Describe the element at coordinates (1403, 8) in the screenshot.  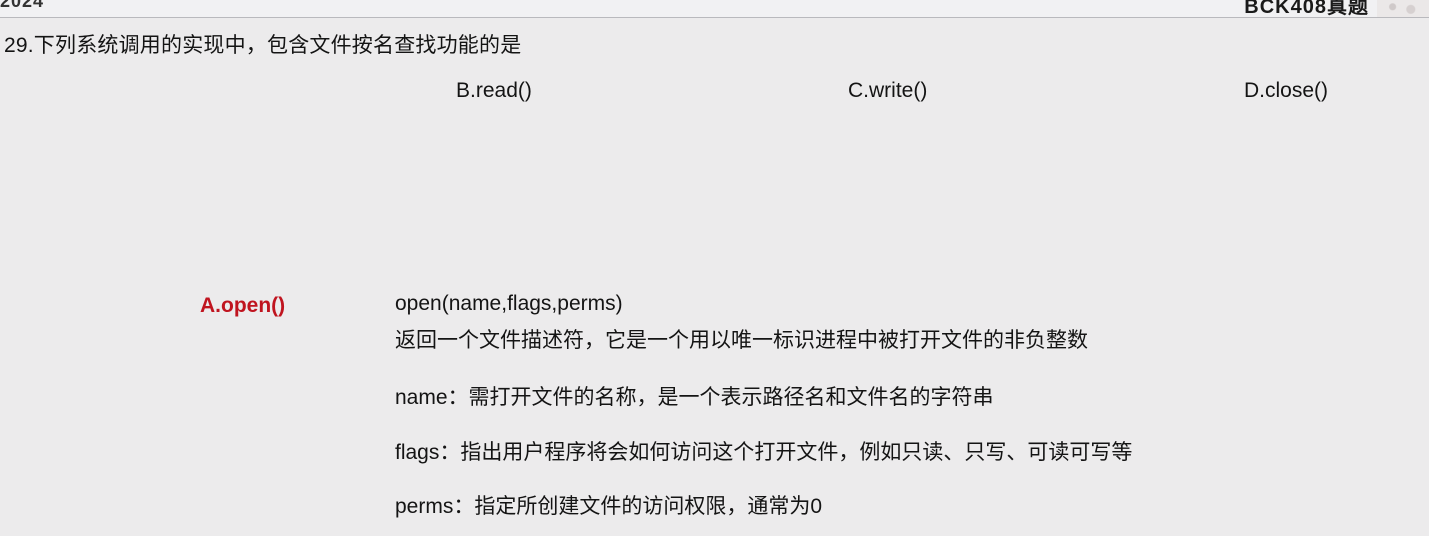
I see `logo-icon` at that location.